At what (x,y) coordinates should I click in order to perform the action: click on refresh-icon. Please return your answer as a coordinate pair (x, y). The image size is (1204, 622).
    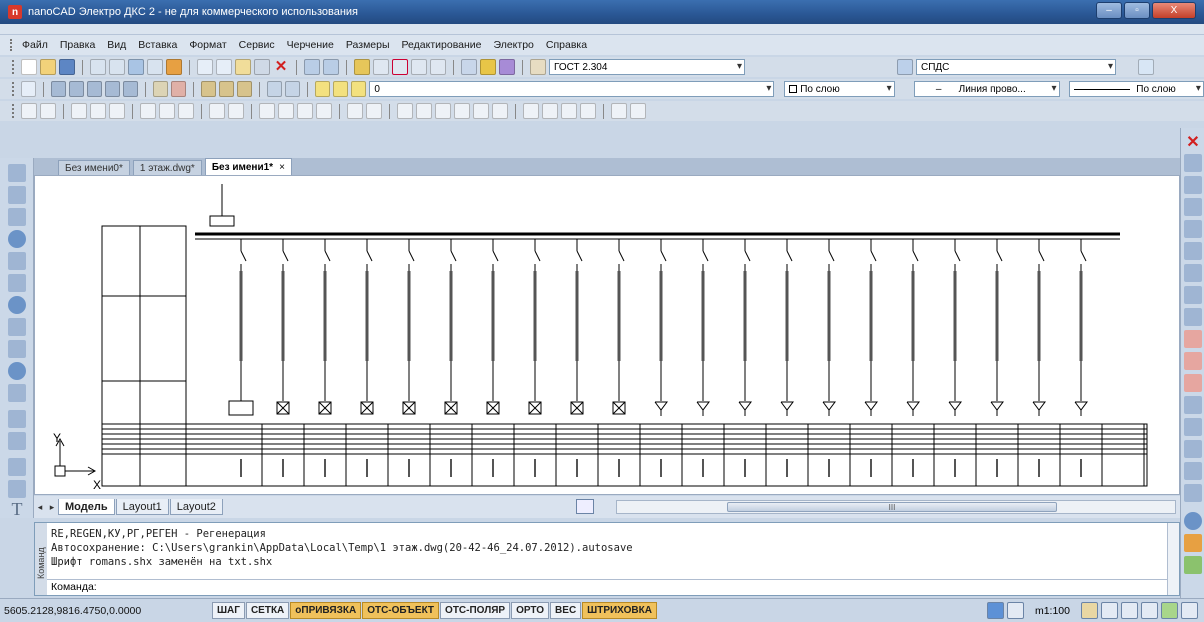
    Looking at the image, I should click on (1169, 610).